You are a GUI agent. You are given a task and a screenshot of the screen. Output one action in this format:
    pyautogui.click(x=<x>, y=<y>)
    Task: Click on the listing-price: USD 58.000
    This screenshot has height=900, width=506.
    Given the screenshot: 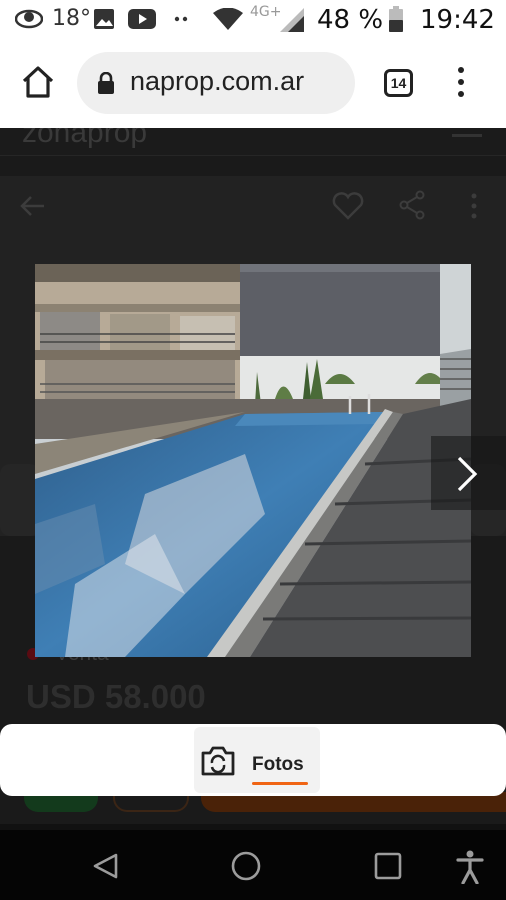 What is the action you would take?
    pyautogui.click(x=116, y=696)
    